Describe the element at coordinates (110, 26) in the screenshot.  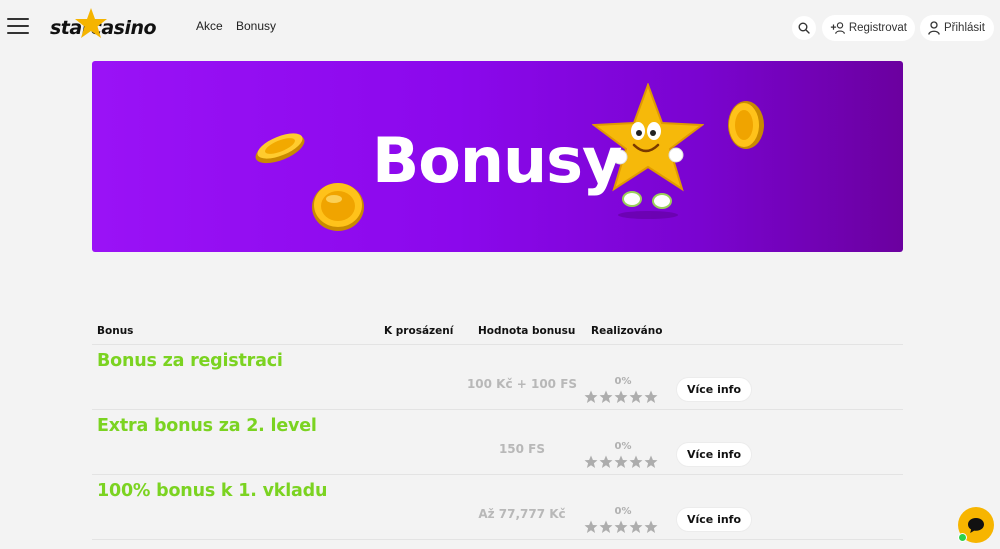
I see `starcasino-logo: starcasino` at that location.